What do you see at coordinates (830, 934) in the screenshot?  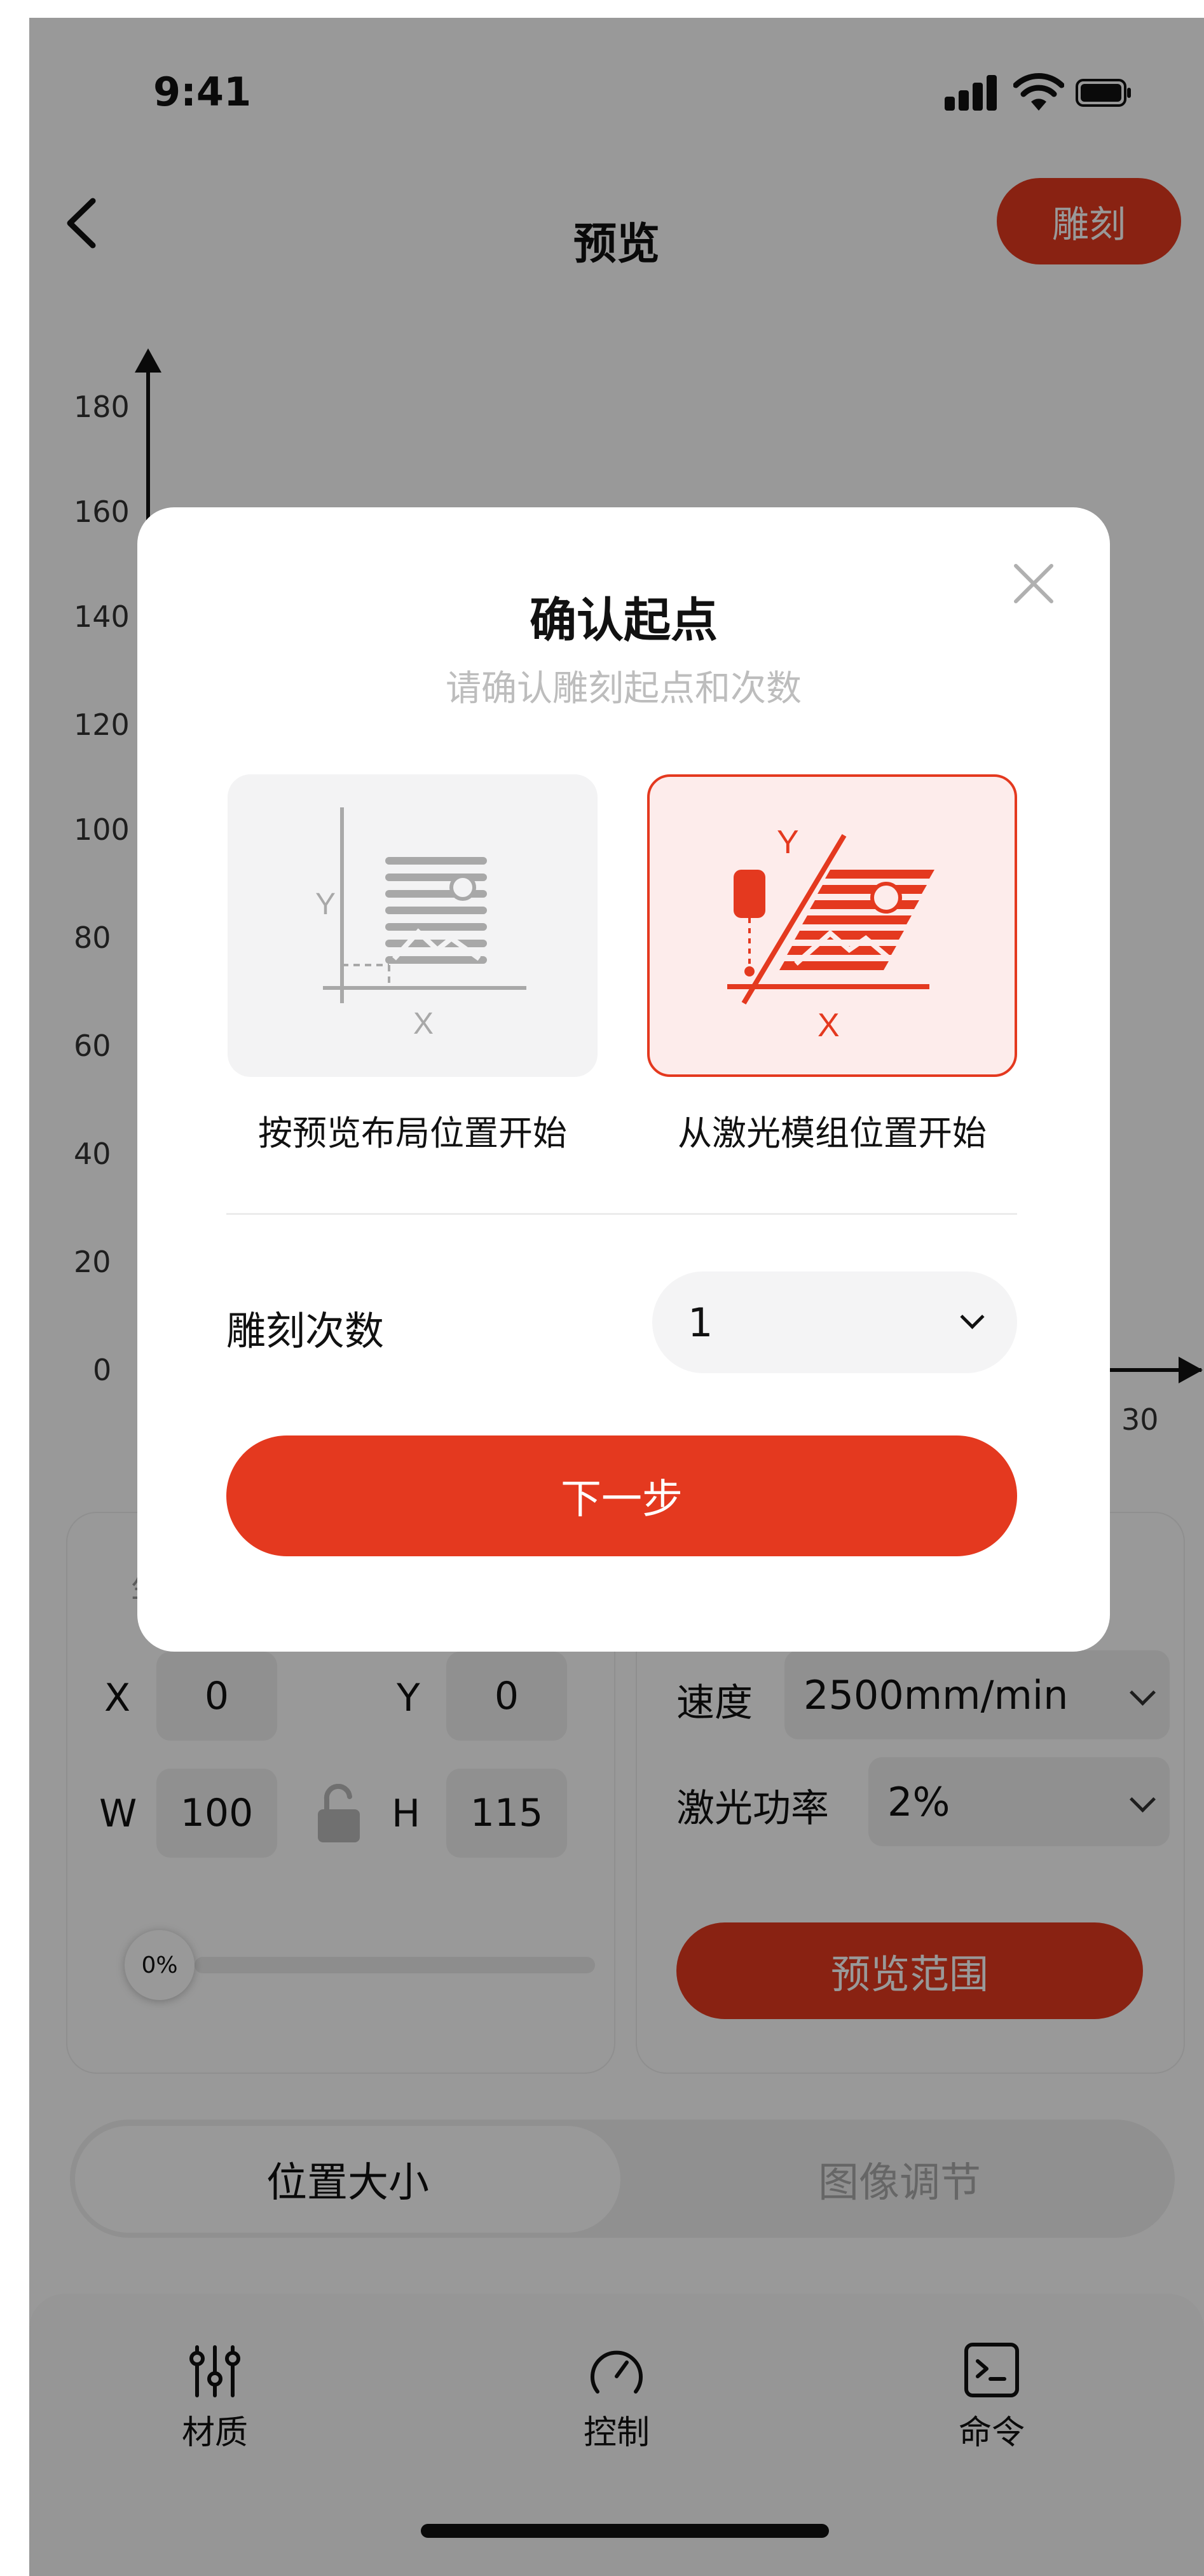 I see `laser-module-illustration-icon: Y X` at bounding box center [830, 934].